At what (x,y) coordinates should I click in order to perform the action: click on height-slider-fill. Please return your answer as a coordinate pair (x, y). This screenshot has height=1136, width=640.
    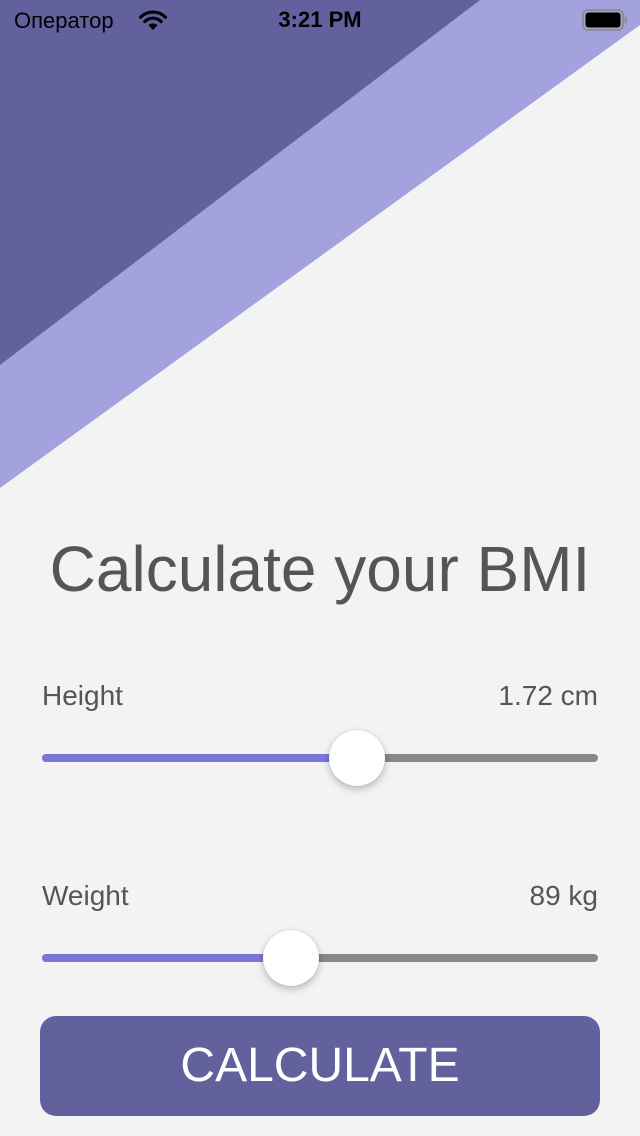
    Looking at the image, I should click on (199, 758).